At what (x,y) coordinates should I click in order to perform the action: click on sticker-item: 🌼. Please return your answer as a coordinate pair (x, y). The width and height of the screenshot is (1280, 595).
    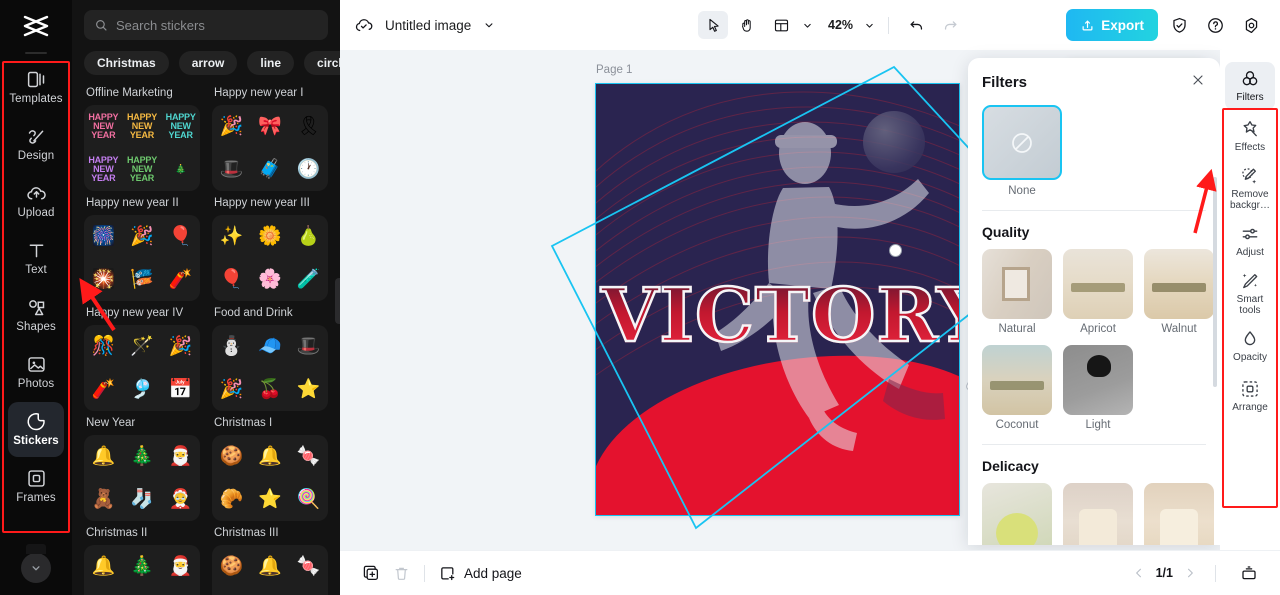
    Looking at the image, I should click on (270, 236).